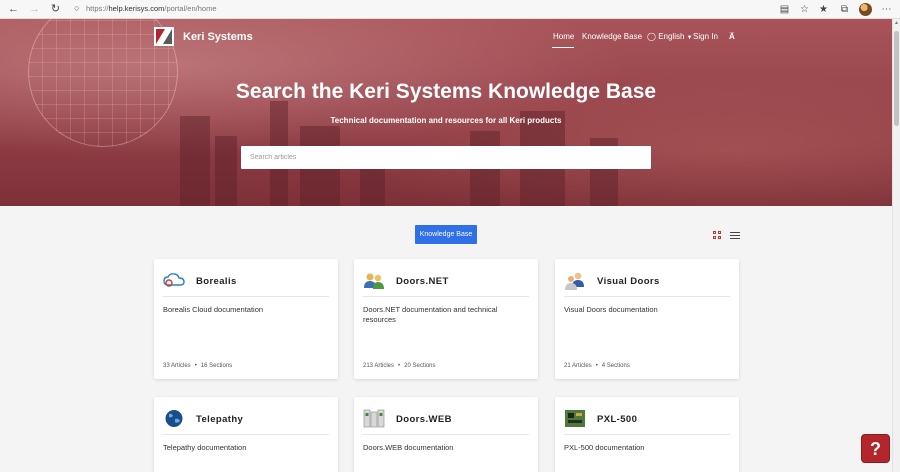  I want to click on address-bar: https://help.kerisys.com/portal/en/home, so click(151, 8).